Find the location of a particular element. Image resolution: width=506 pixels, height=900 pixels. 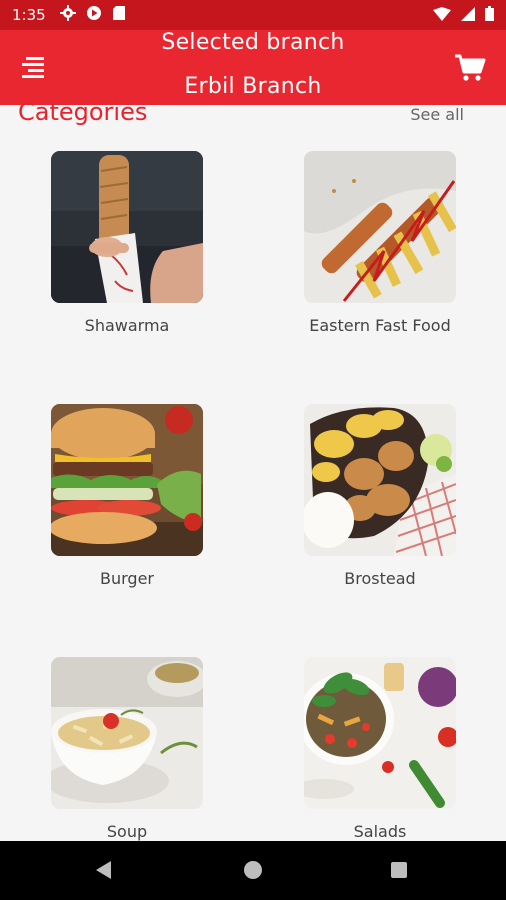

category-card-shawarma: Shawarma is located at coordinates (127, 243).